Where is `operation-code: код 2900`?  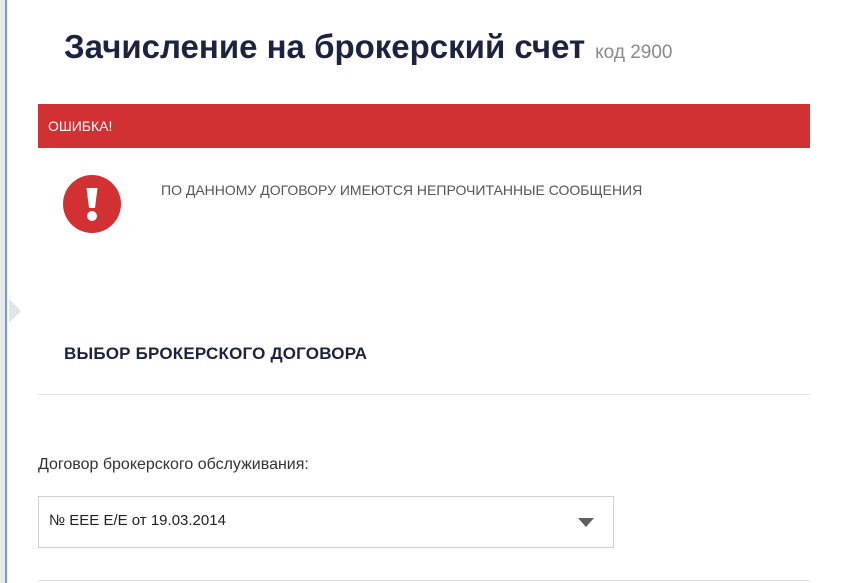
operation-code: код 2900 is located at coordinates (634, 52).